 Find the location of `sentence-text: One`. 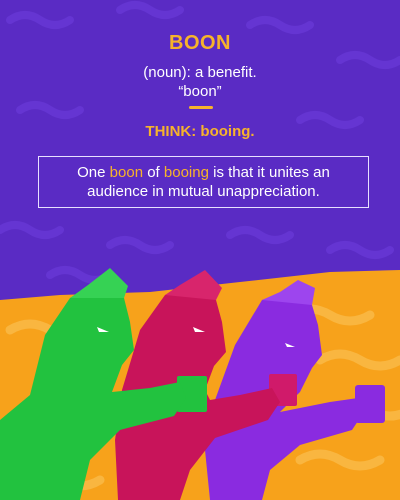

sentence-text: One is located at coordinates (93, 172).